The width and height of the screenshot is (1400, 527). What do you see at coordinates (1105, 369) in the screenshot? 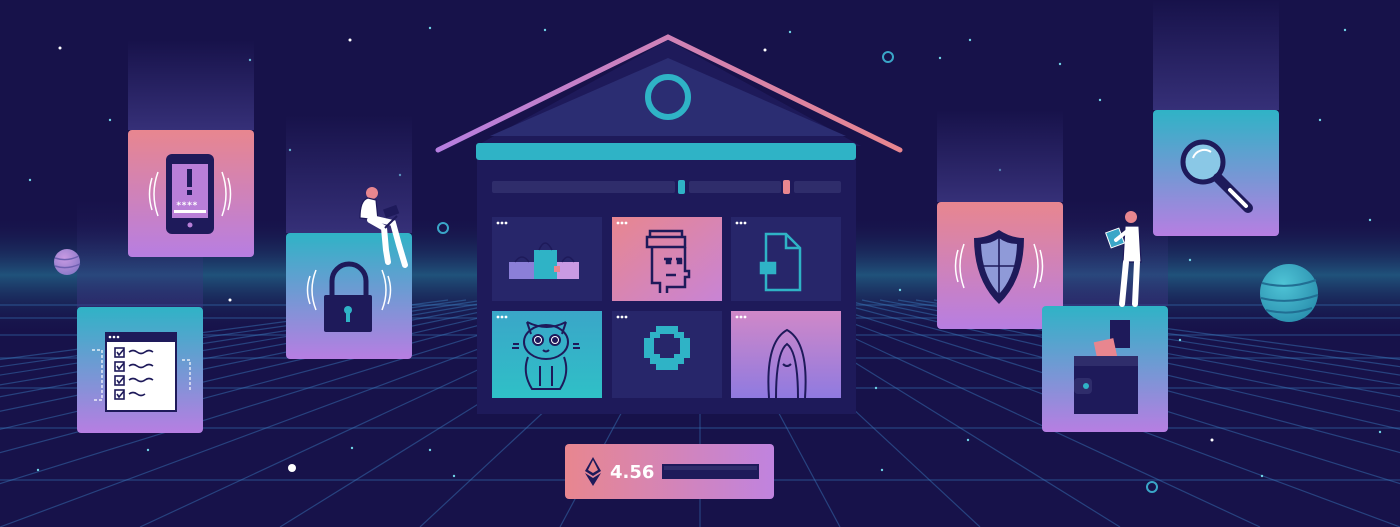
I see `wallet-card` at bounding box center [1105, 369].